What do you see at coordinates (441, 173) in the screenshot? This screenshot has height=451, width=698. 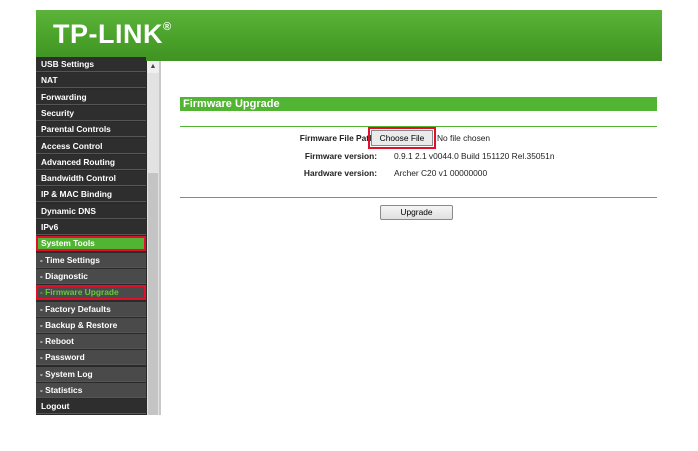 I see `hardware-version-value: Archer C20 v1 00000000` at bounding box center [441, 173].